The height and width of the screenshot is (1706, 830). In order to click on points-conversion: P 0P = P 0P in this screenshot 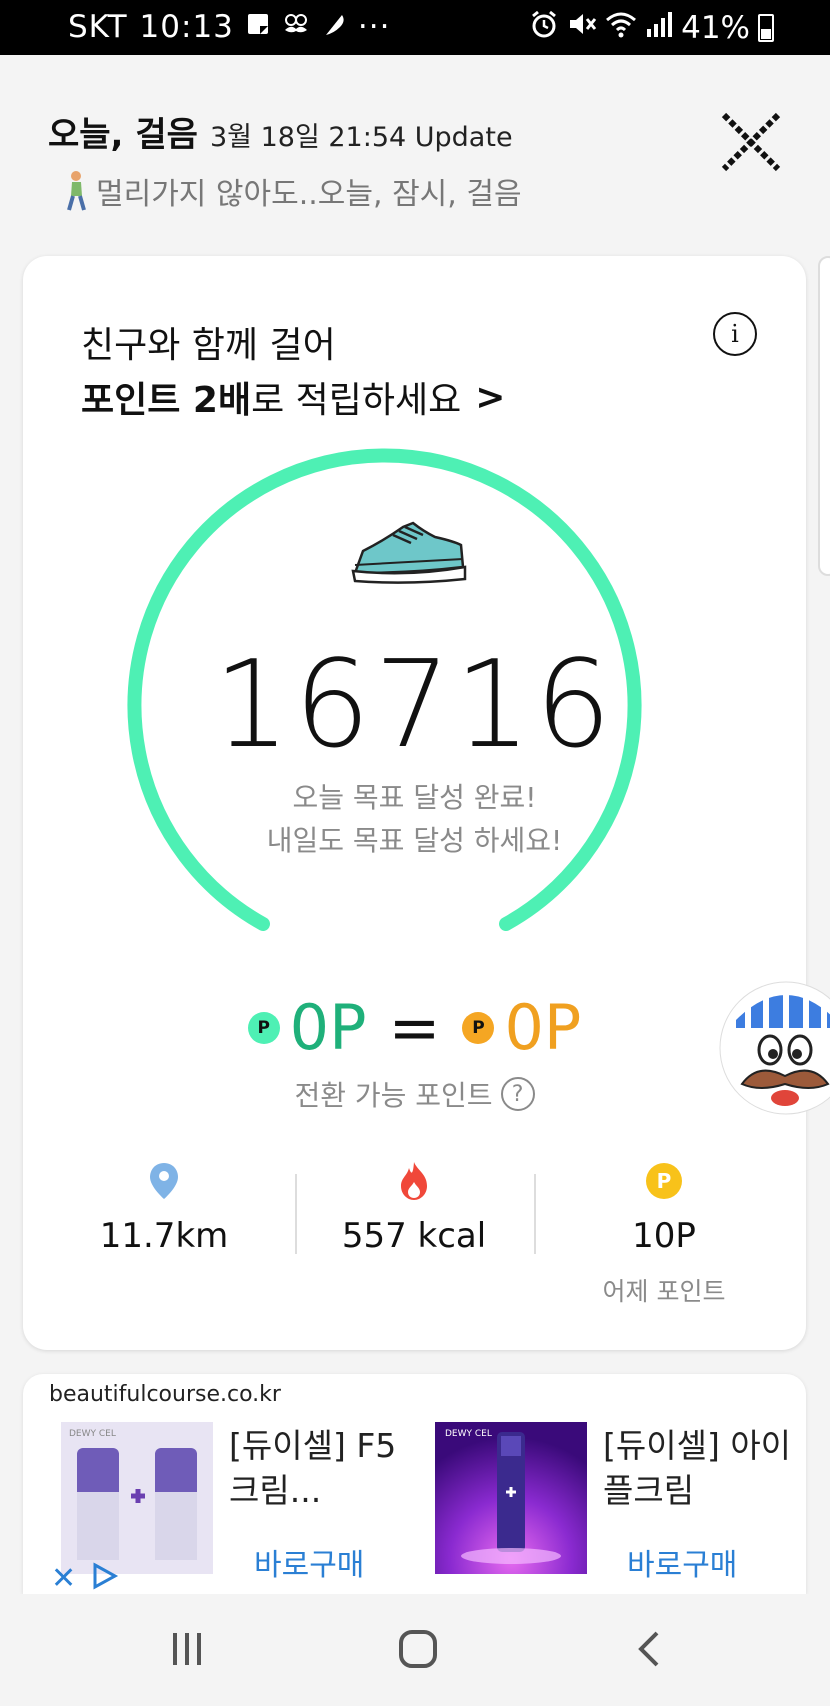, I will do `click(414, 1027)`.